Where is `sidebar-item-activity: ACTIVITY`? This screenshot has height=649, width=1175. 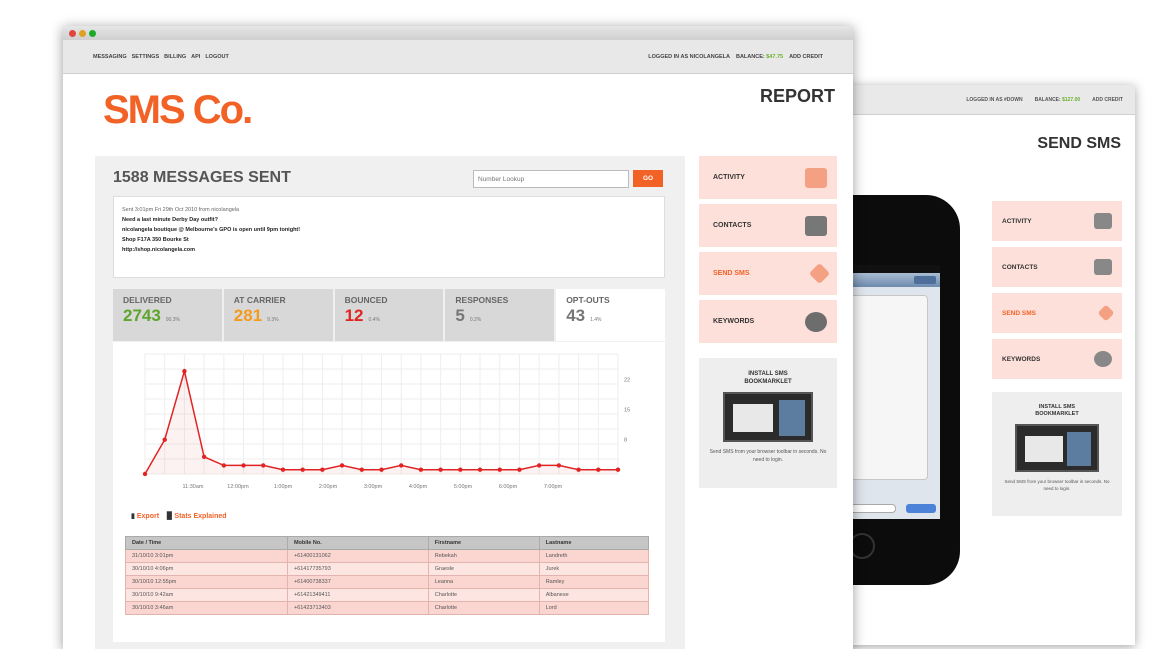 sidebar-item-activity: ACTIVITY is located at coordinates (768, 177).